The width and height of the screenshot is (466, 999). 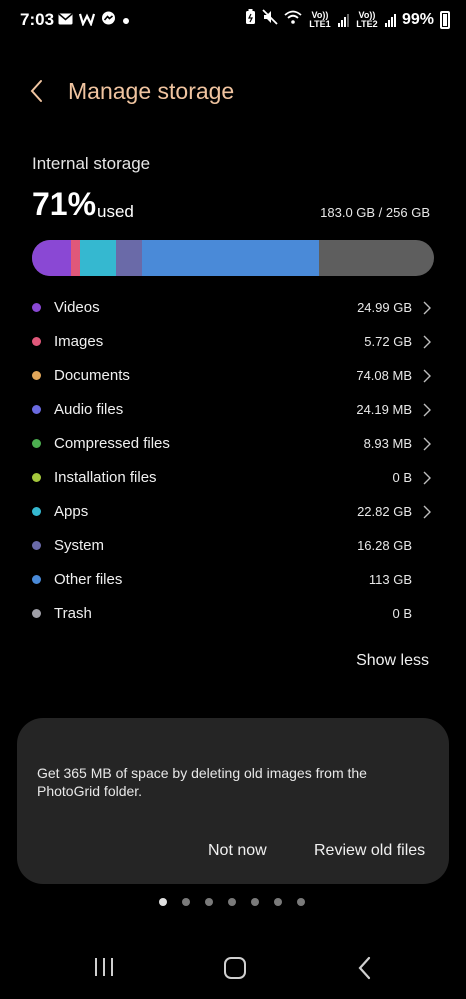 I want to click on category-row-audio-files: Audio files 24.19 MB, so click(x=233, y=409).